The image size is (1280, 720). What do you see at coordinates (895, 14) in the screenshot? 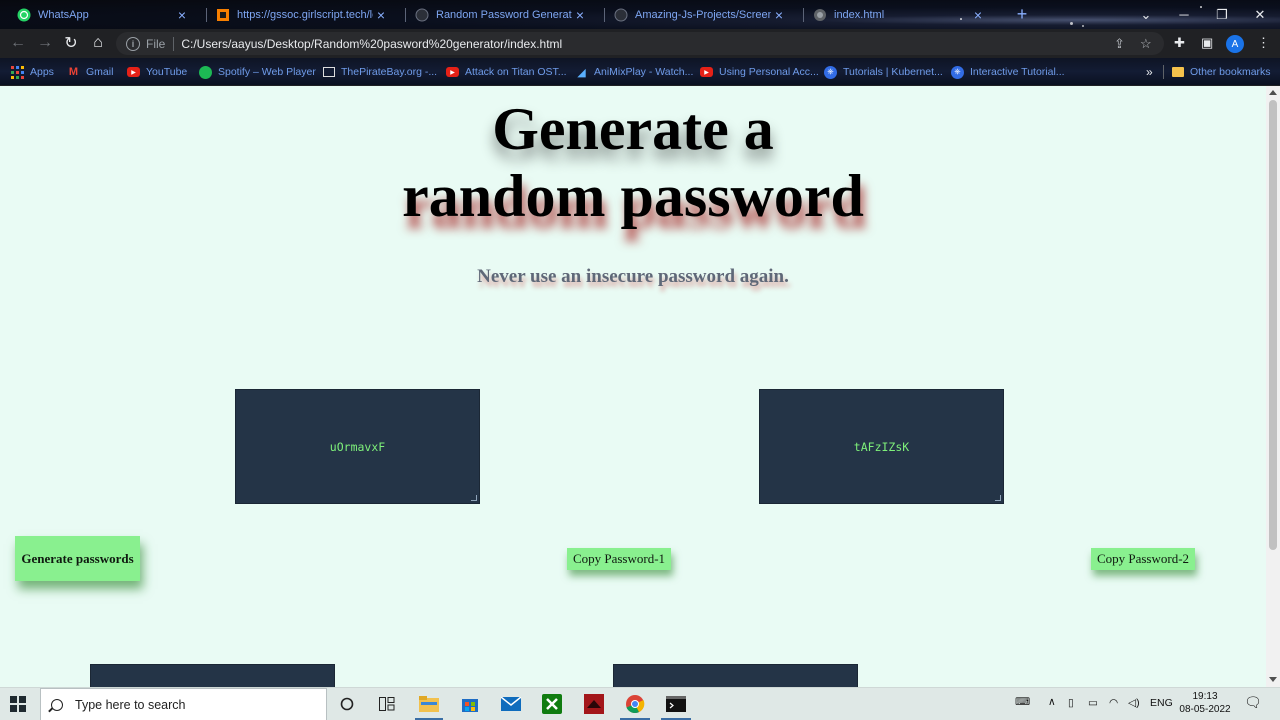
I see `tab-index-html: index.html ×` at bounding box center [895, 14].